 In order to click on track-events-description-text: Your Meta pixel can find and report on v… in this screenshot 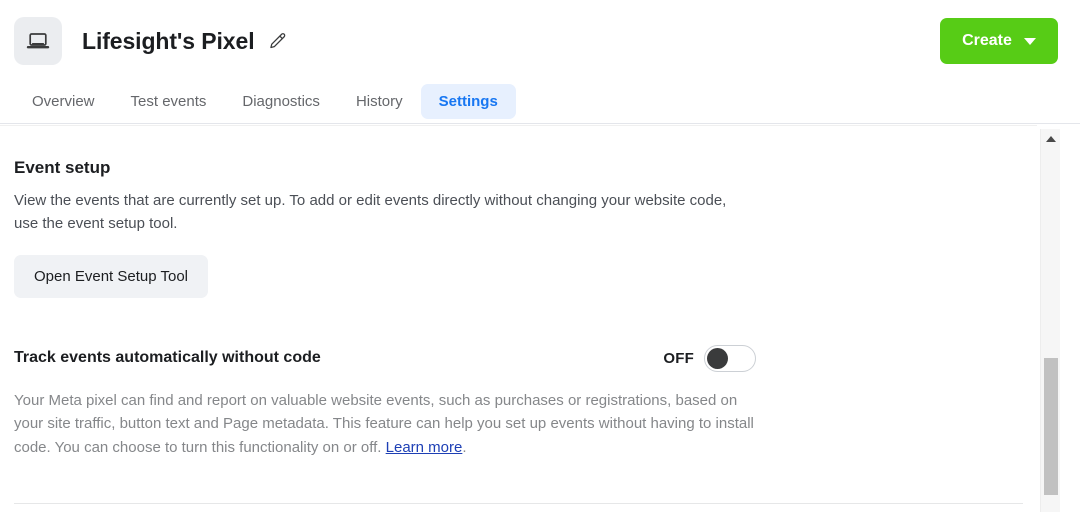, I will do `click(384, 423)`.